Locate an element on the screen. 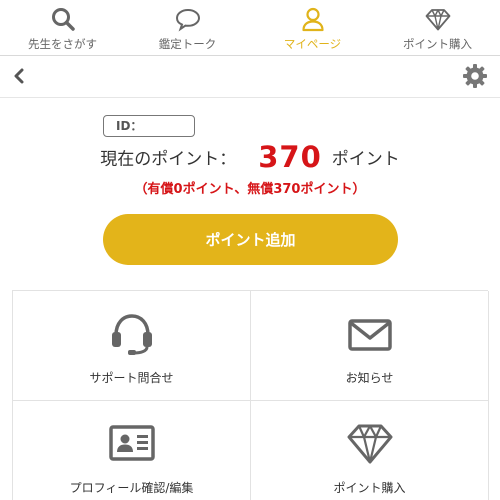  menu-item-label: ポイント購入 is located at coordinates (369, 488).